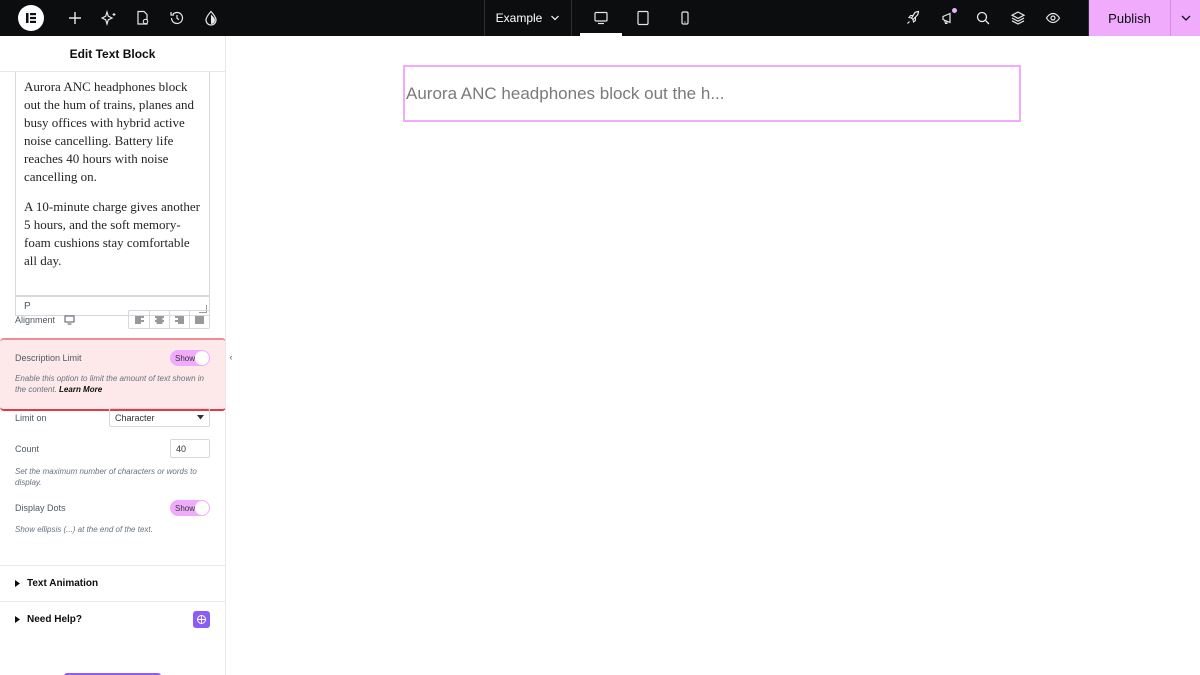  I want to click on limit-on-select: Character, so click(159, 417).